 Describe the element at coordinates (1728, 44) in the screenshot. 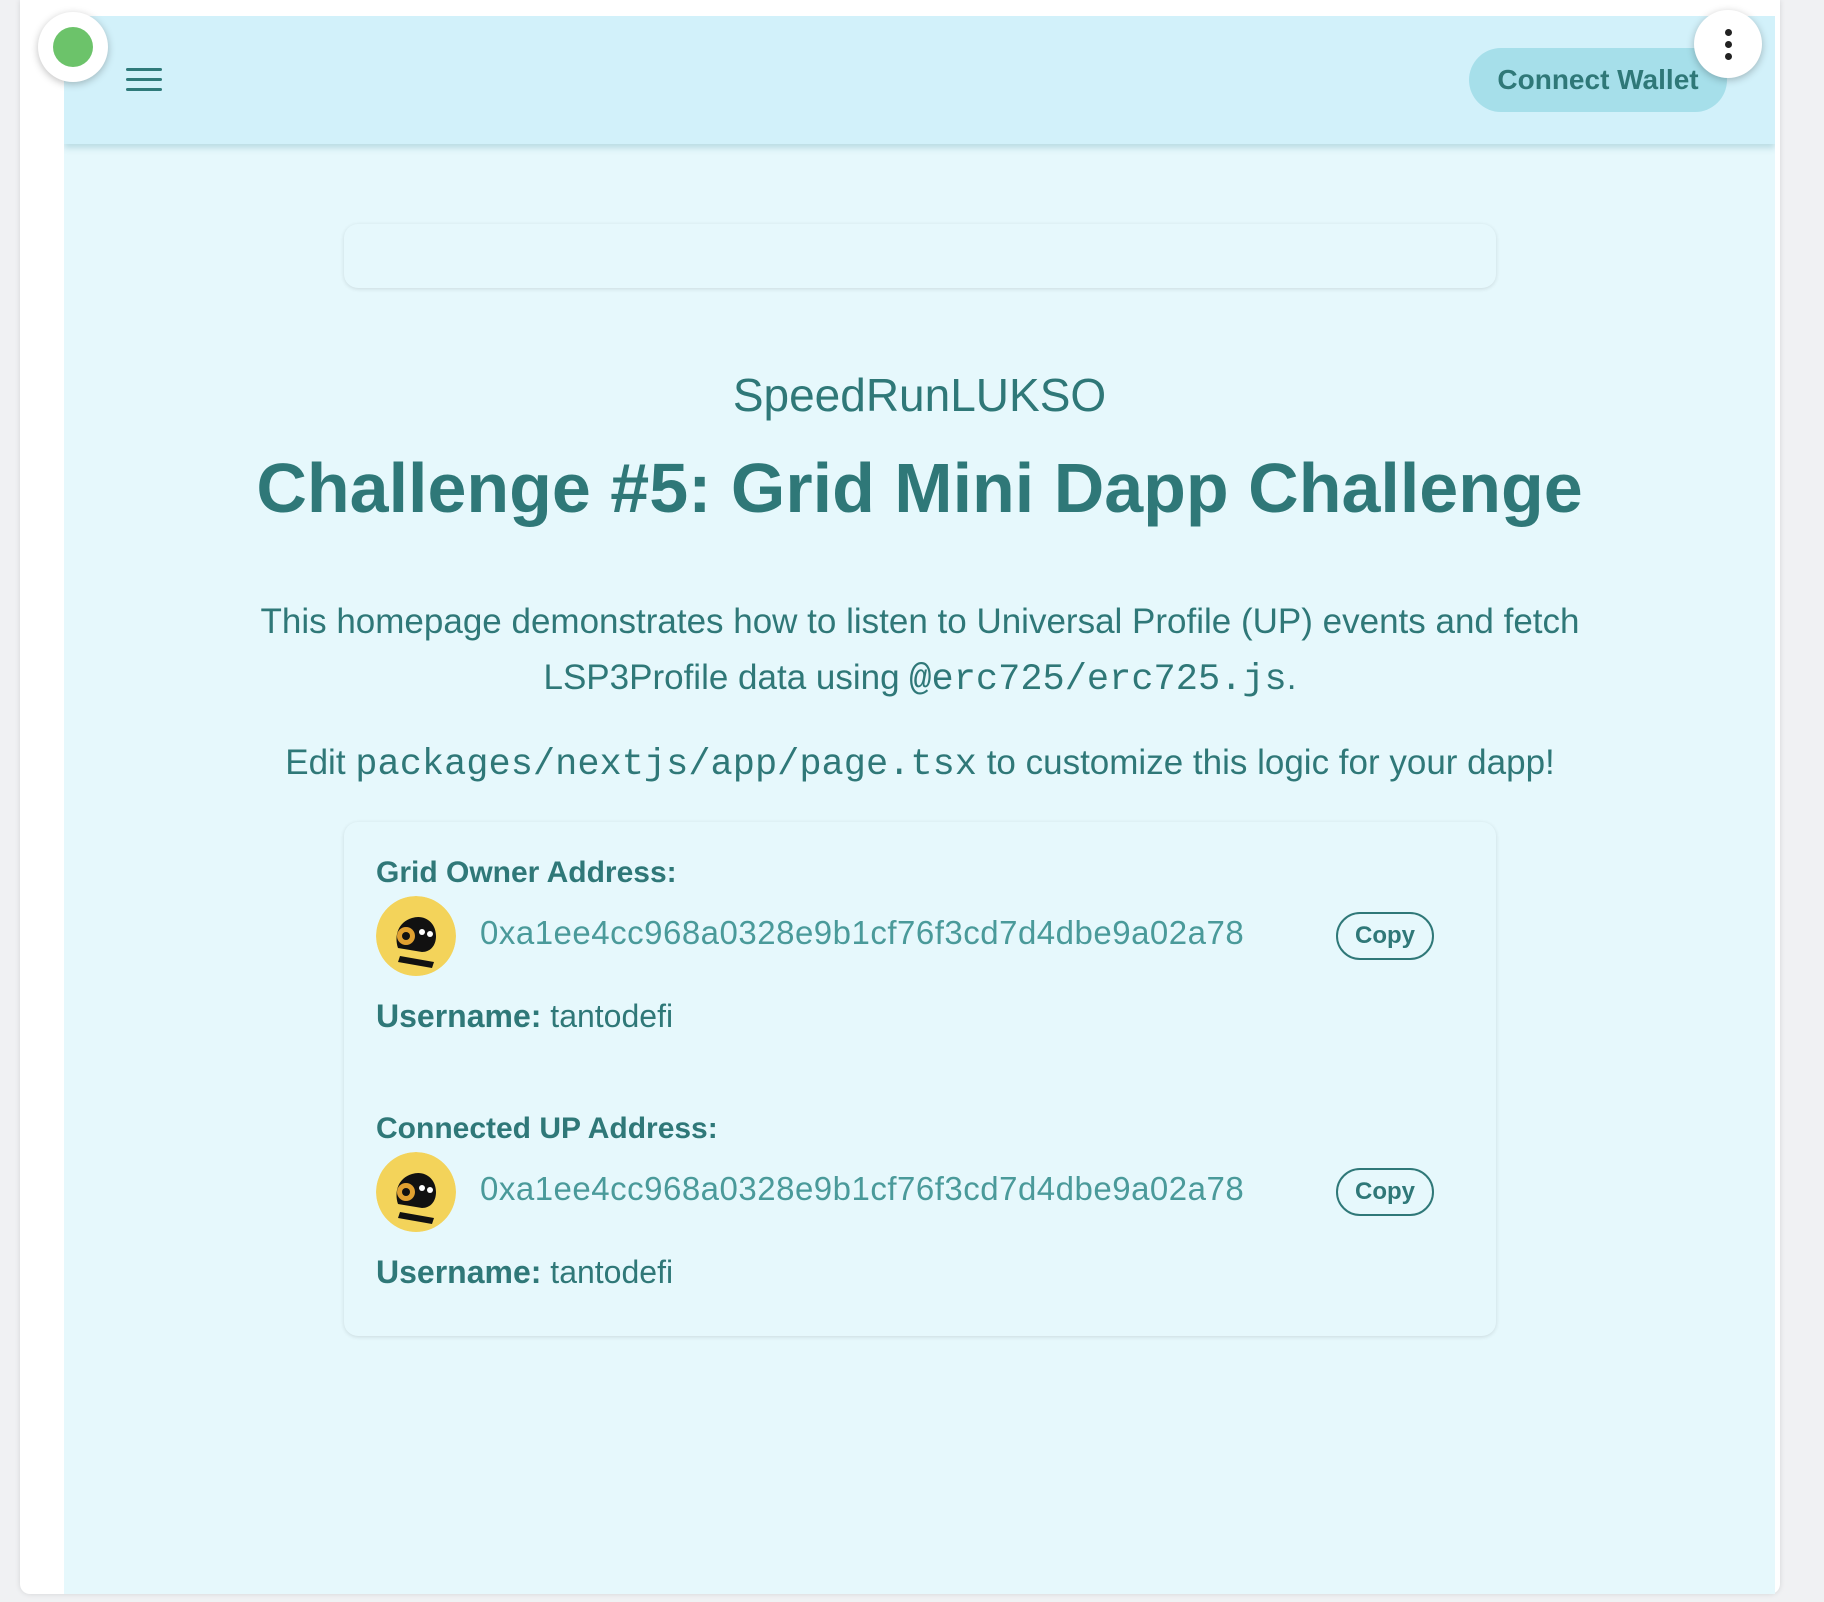

I see `more-vertical-icon` at that location.